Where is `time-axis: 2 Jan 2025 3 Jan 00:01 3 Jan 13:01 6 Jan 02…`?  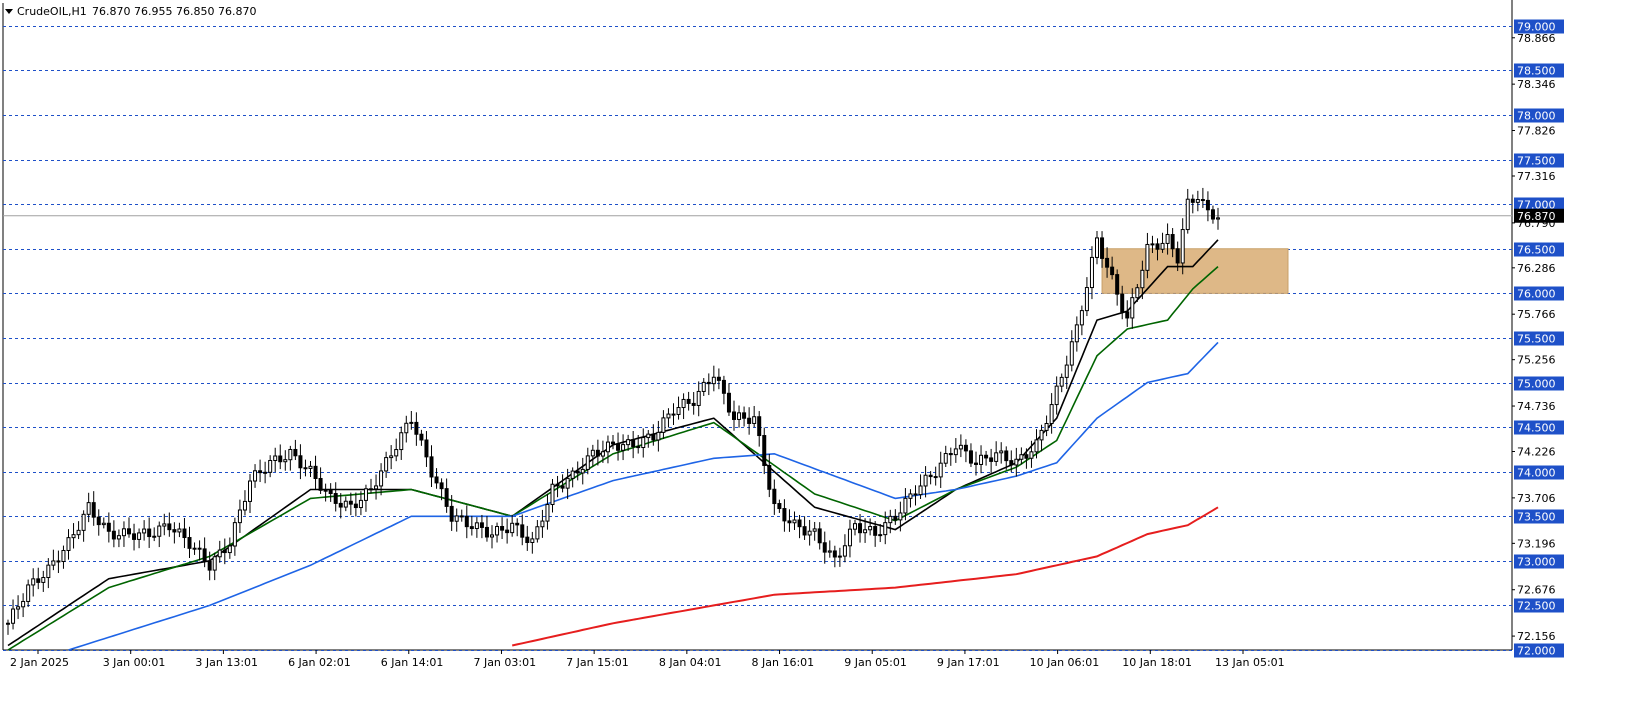
time-axis: 2 Jan 2025 3 Jan 00:01 3 Jan 13:01 6 Jan 02… is located at coordinates (647, 659).